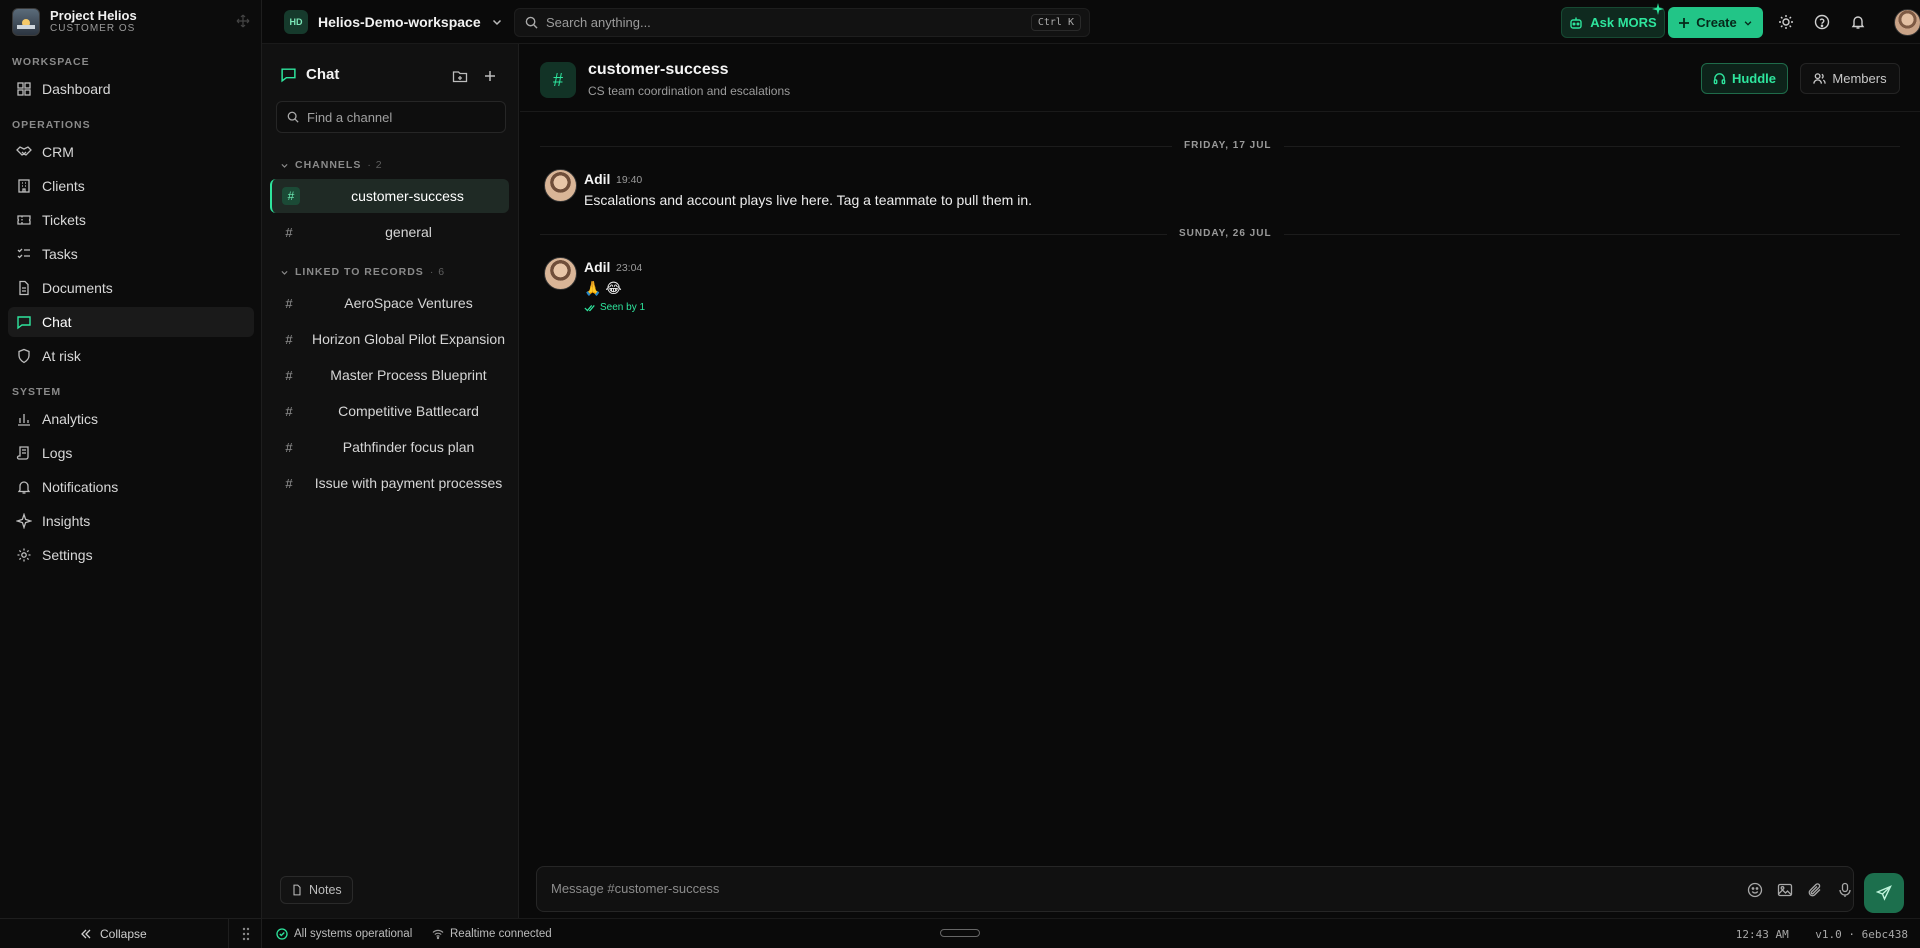  Describe the element at coordinates (24, 453) in the screenshot. I see `scroll-icon` at that location.